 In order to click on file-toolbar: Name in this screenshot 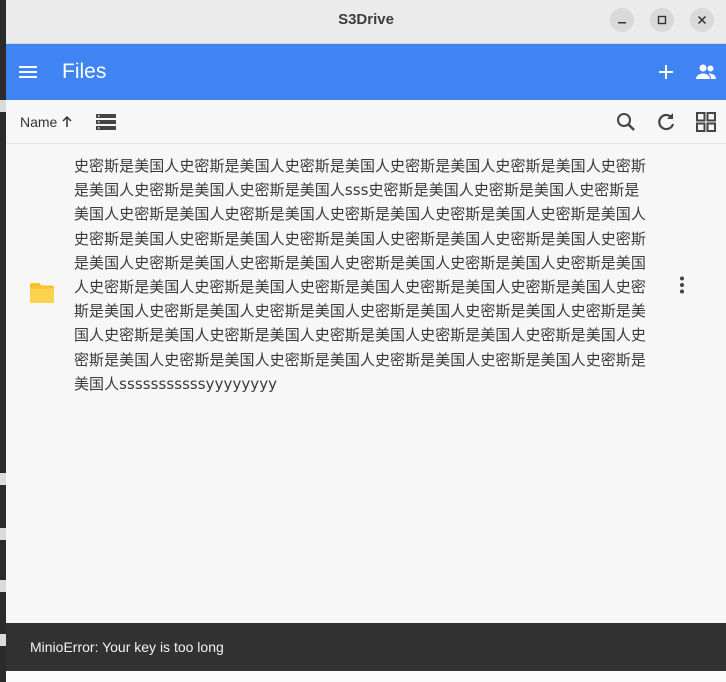, I will do `click(366, 122)`.